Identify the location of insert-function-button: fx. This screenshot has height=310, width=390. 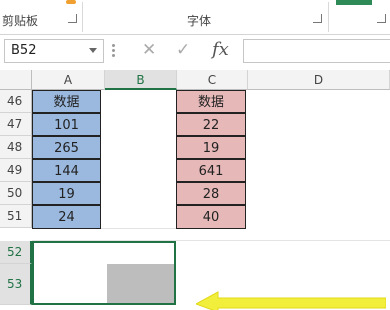
(220, 49).